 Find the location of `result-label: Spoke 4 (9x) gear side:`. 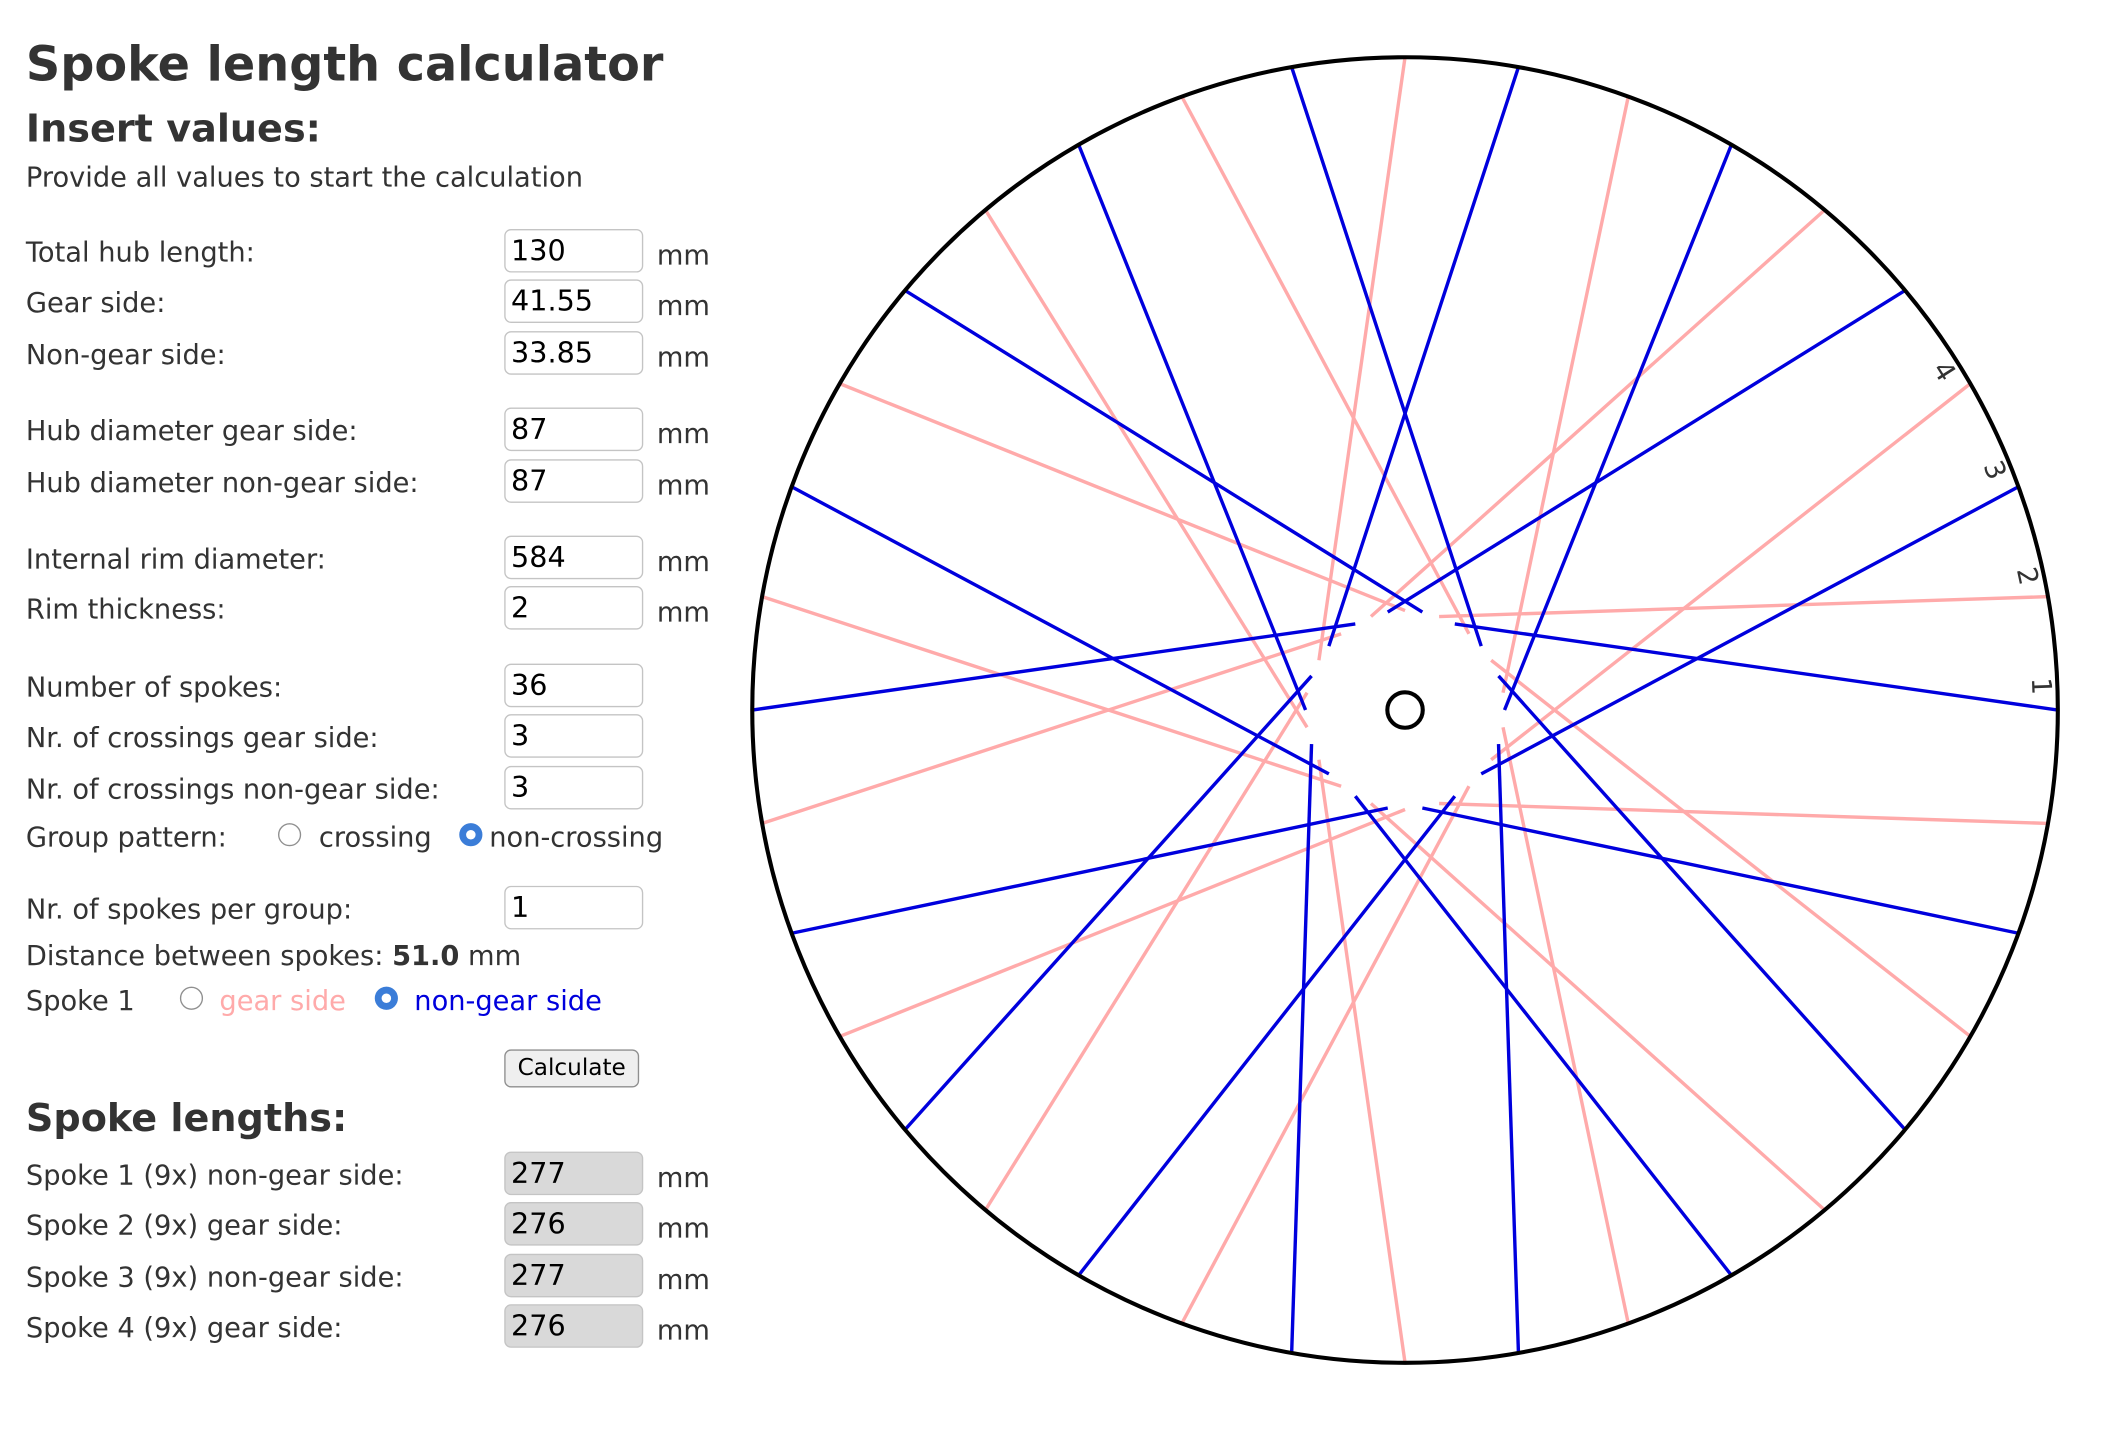

result-label: Spoke 4 (9x) gear side: is located at coordinates (184, 1327).